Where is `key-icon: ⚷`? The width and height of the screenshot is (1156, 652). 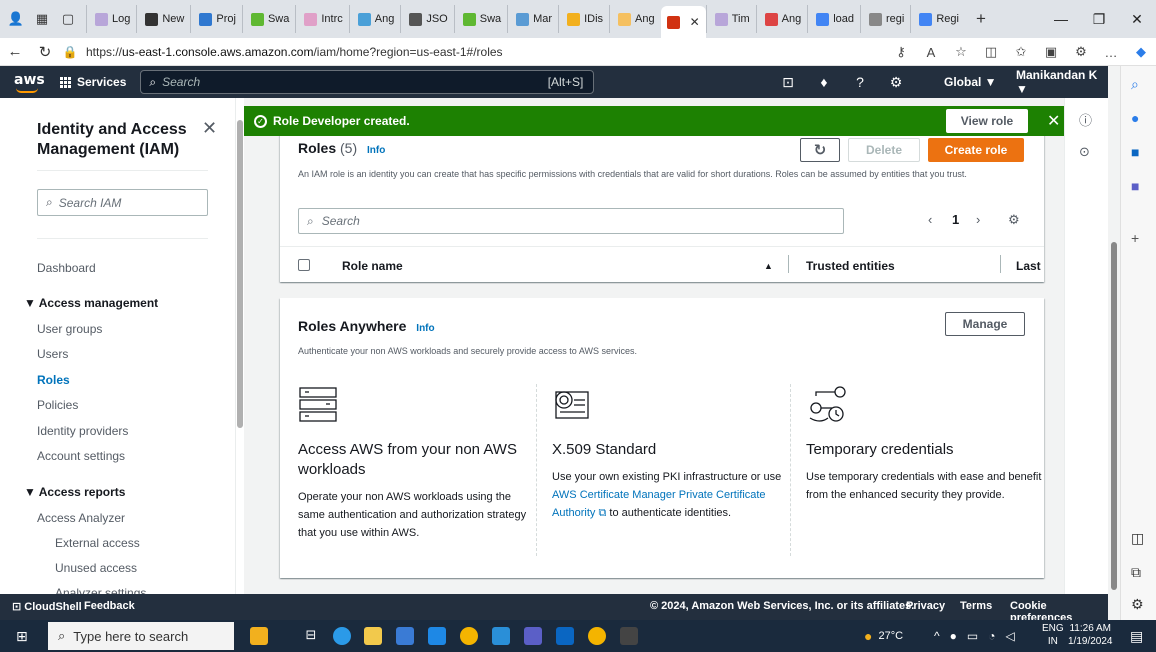
key-icon: ⚷ is located at coordinates (901, 52).